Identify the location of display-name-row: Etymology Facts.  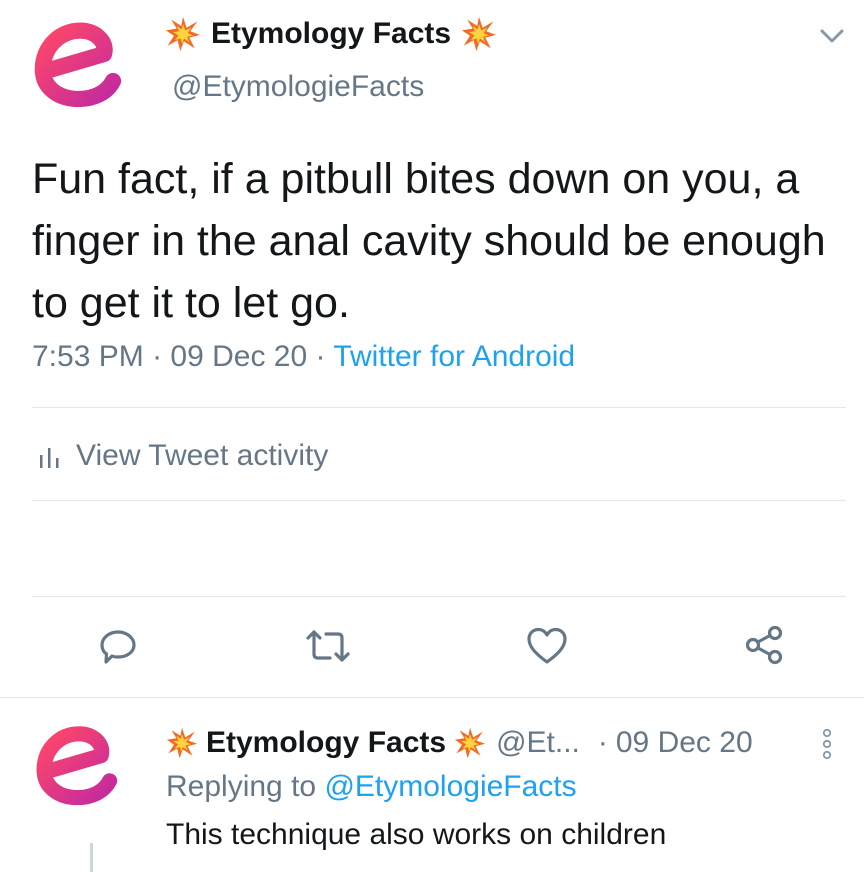
(331, 34).